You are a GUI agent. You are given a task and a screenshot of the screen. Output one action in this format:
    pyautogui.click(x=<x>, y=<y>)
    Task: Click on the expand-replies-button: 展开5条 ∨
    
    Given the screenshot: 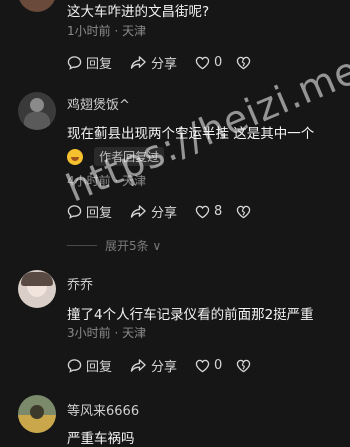 What is the action you would take?
    pyautogui.click(x=114, y=245)
    